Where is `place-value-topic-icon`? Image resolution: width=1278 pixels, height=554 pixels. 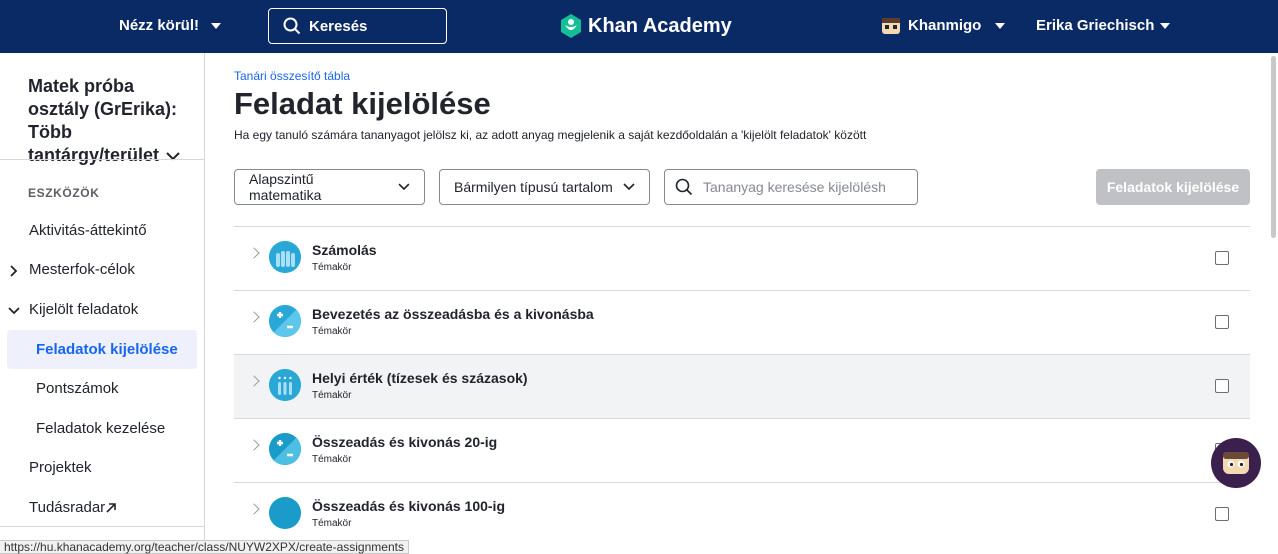
place-value-topic-icon is located at coordinates (285, 385).